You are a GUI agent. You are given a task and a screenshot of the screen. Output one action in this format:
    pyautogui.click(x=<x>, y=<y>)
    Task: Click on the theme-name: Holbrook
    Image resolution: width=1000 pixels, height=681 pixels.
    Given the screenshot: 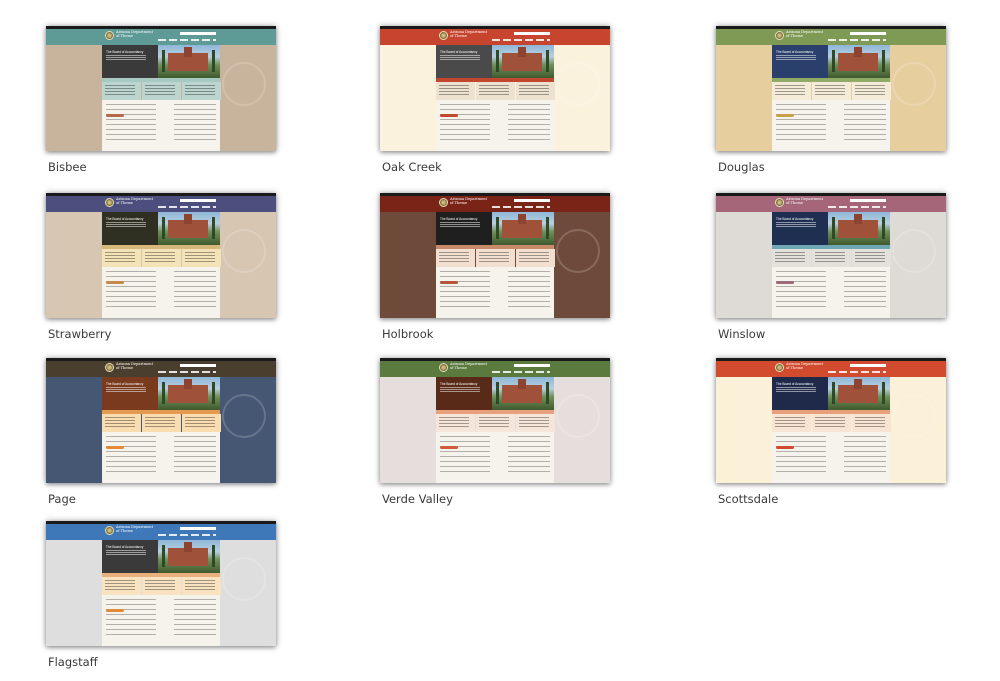 What is the action you would take?
    pyautogui.click(x=408, y=334)
    